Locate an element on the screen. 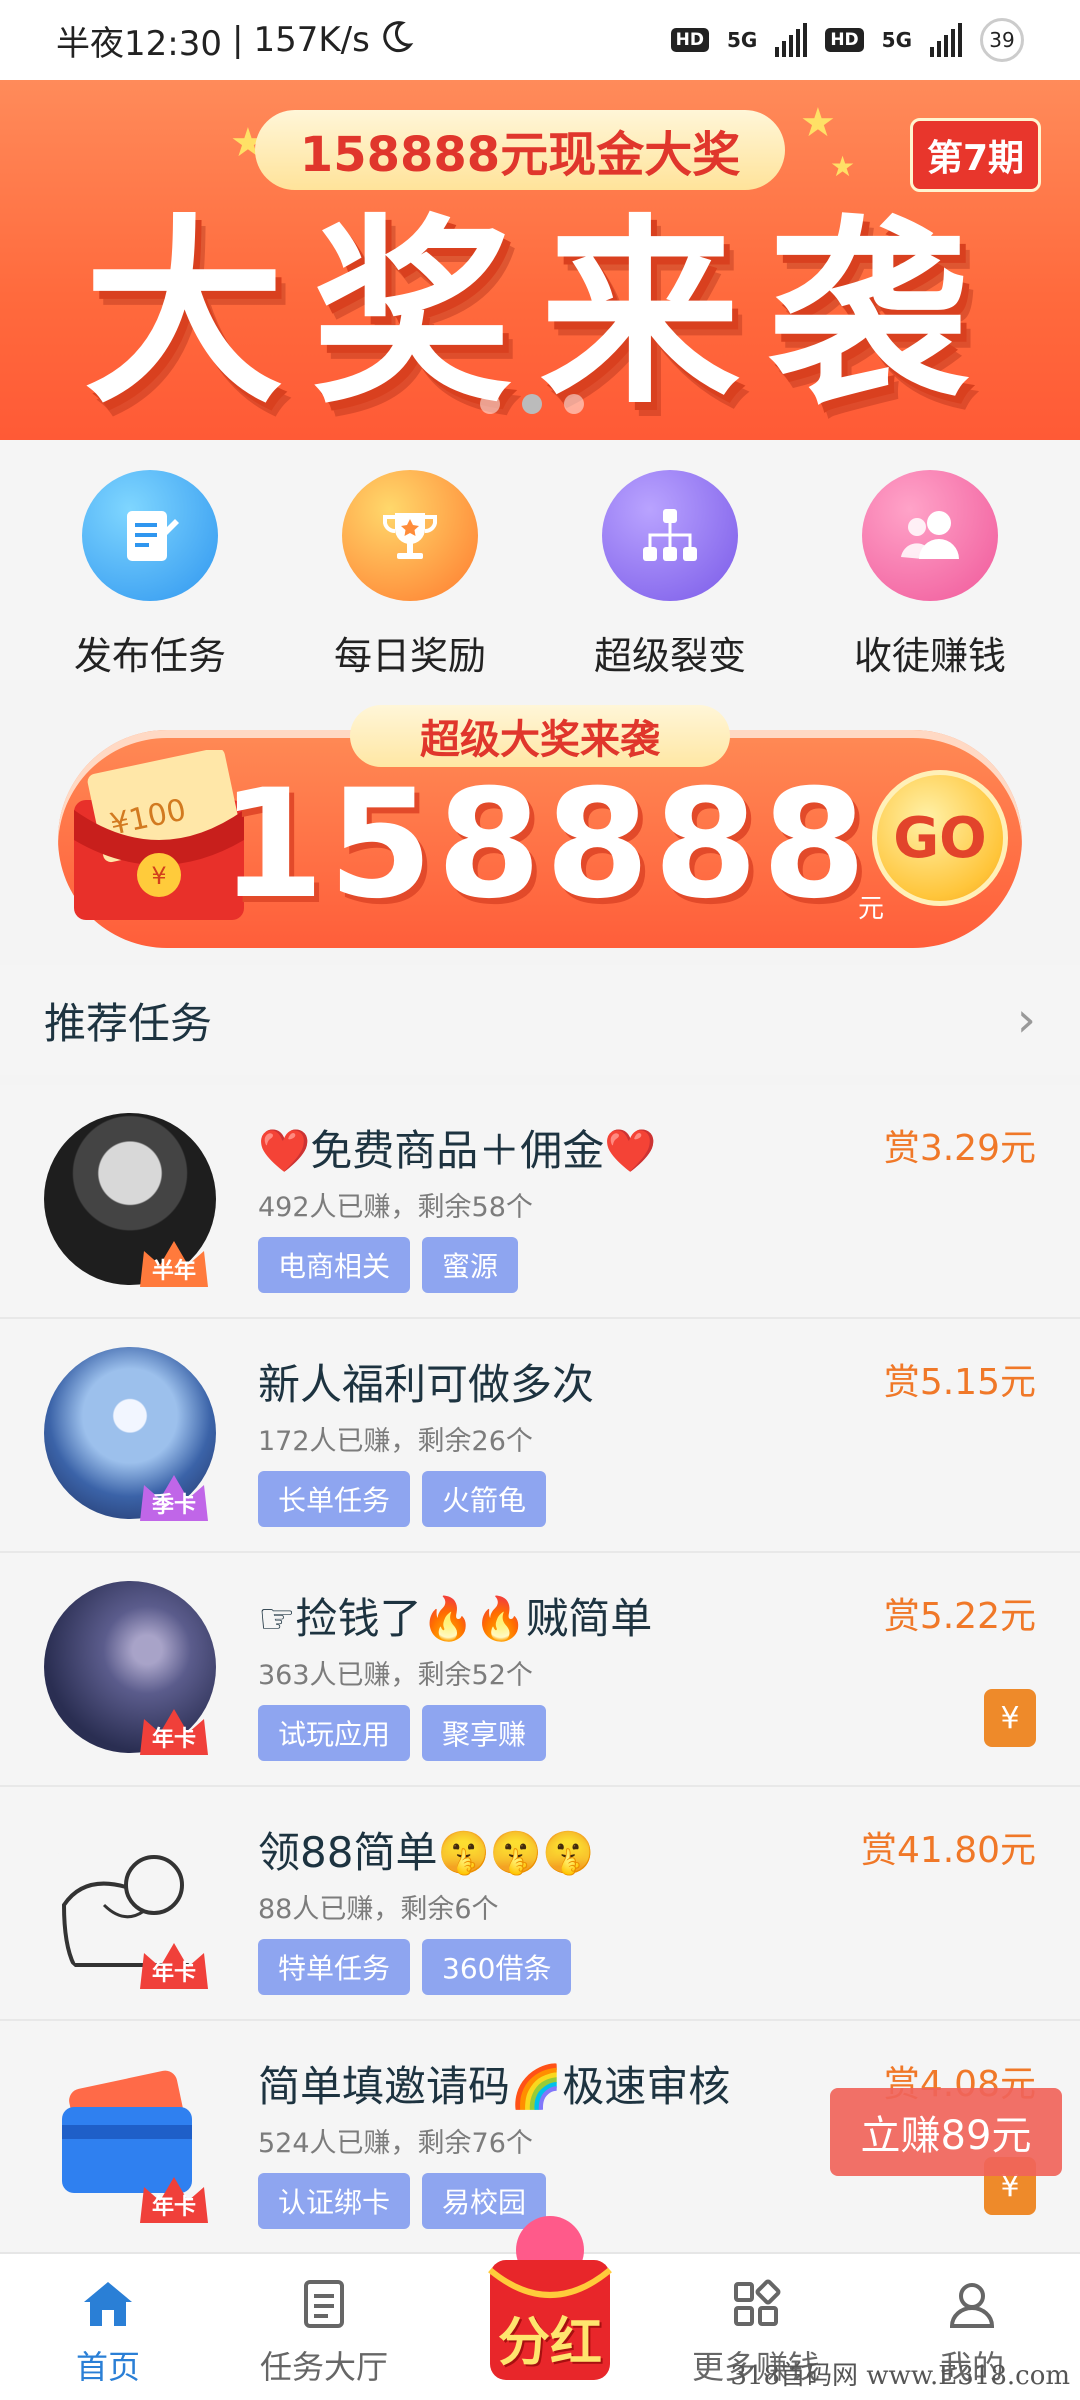  task-tag: 蜜源 is located at coordinates (470, 1265).